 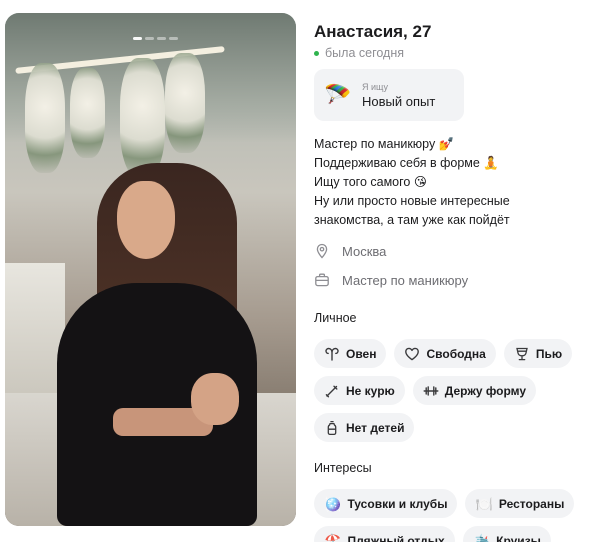 What do you see at coordinates (331, 391) in the screenshot?
I see `no-smoking-icon` at bounding box center [331, 391].